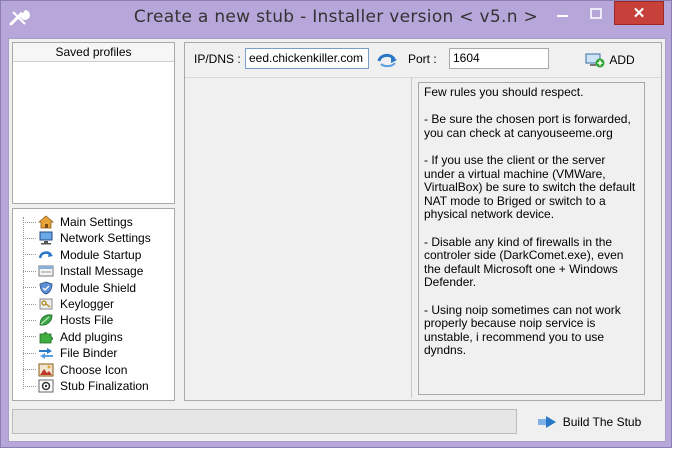 Image resolution: width=682 pixels, height=453 pixels. I want to click on close-button: ✕, so click(639, 13).